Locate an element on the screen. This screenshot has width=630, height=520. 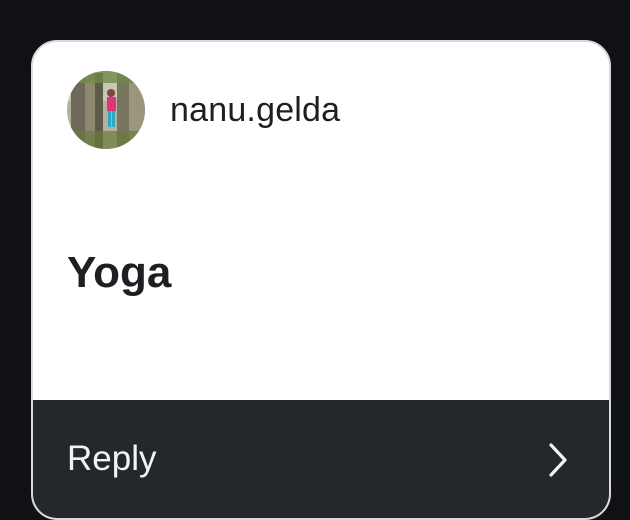
chevron-right-icon is located at coordinates (558, 460).